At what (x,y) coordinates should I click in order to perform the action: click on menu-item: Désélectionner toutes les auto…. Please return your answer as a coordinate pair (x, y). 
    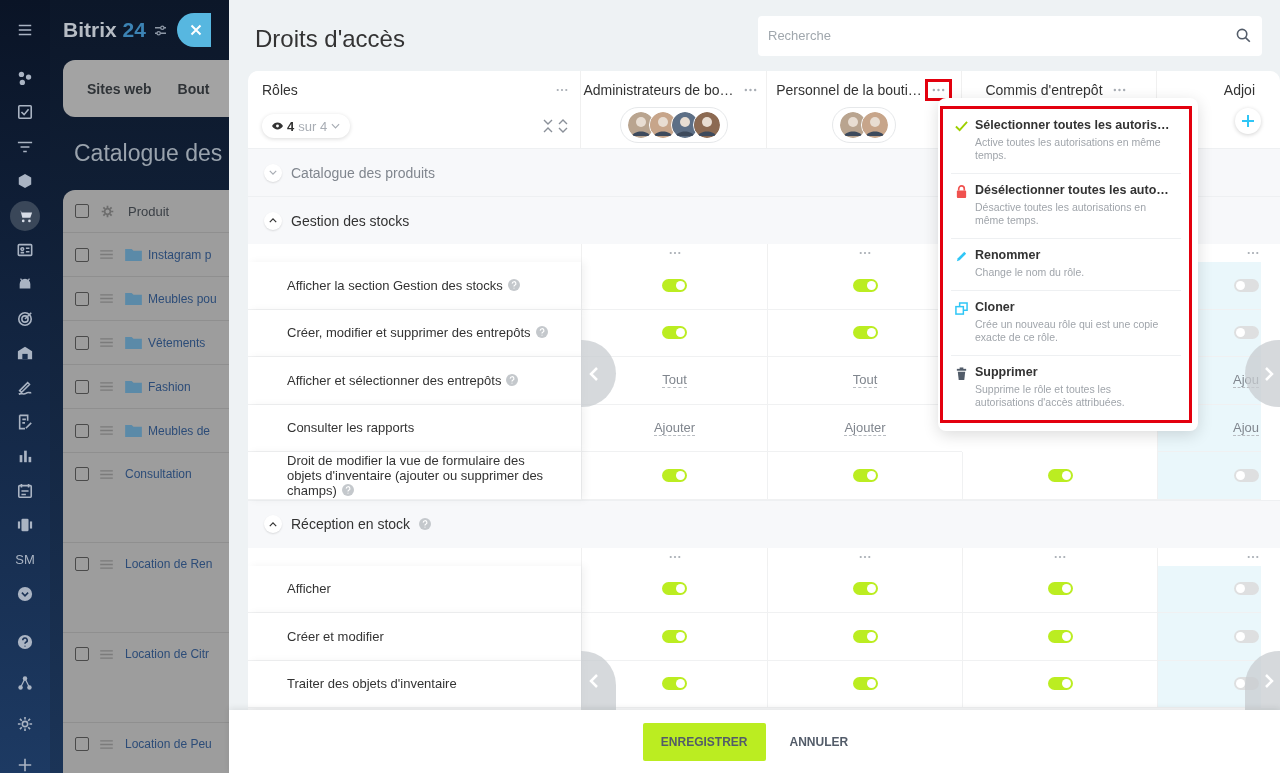
    Looking at the image, I should click on (1073, 190).